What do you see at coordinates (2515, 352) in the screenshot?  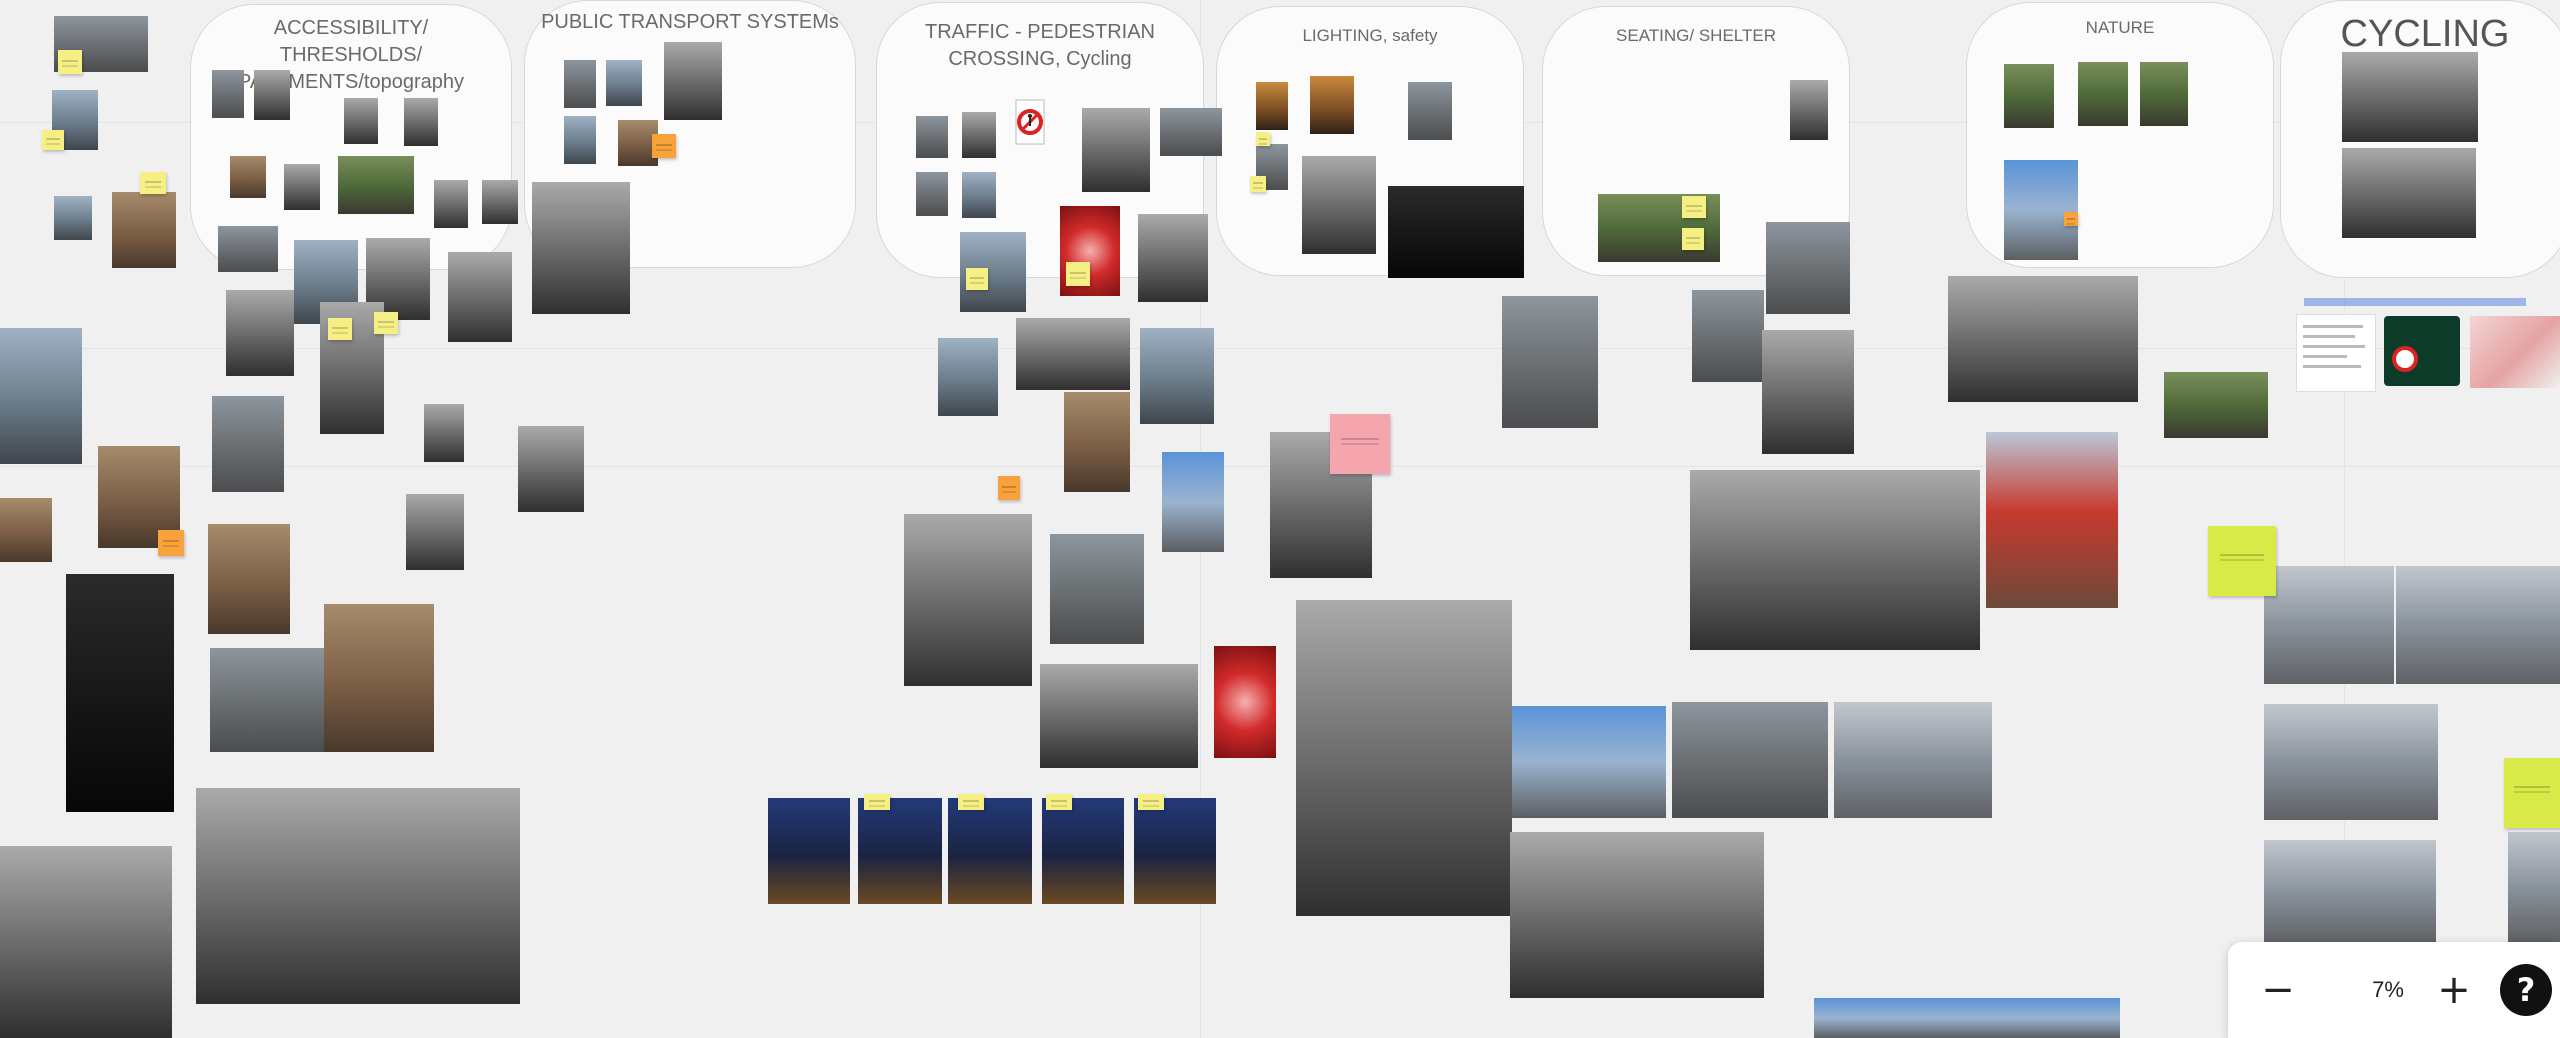 I see `map-card` at bounding box center [2515, 352].